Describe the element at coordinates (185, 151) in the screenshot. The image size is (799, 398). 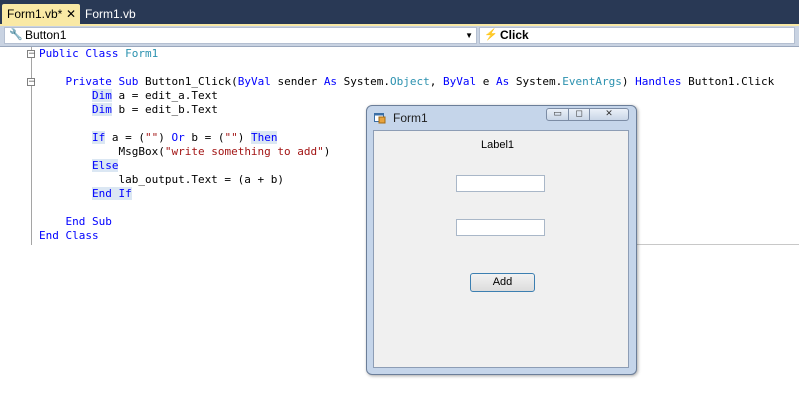
I see `code-line: MsgBox("write something to add")` at that location.